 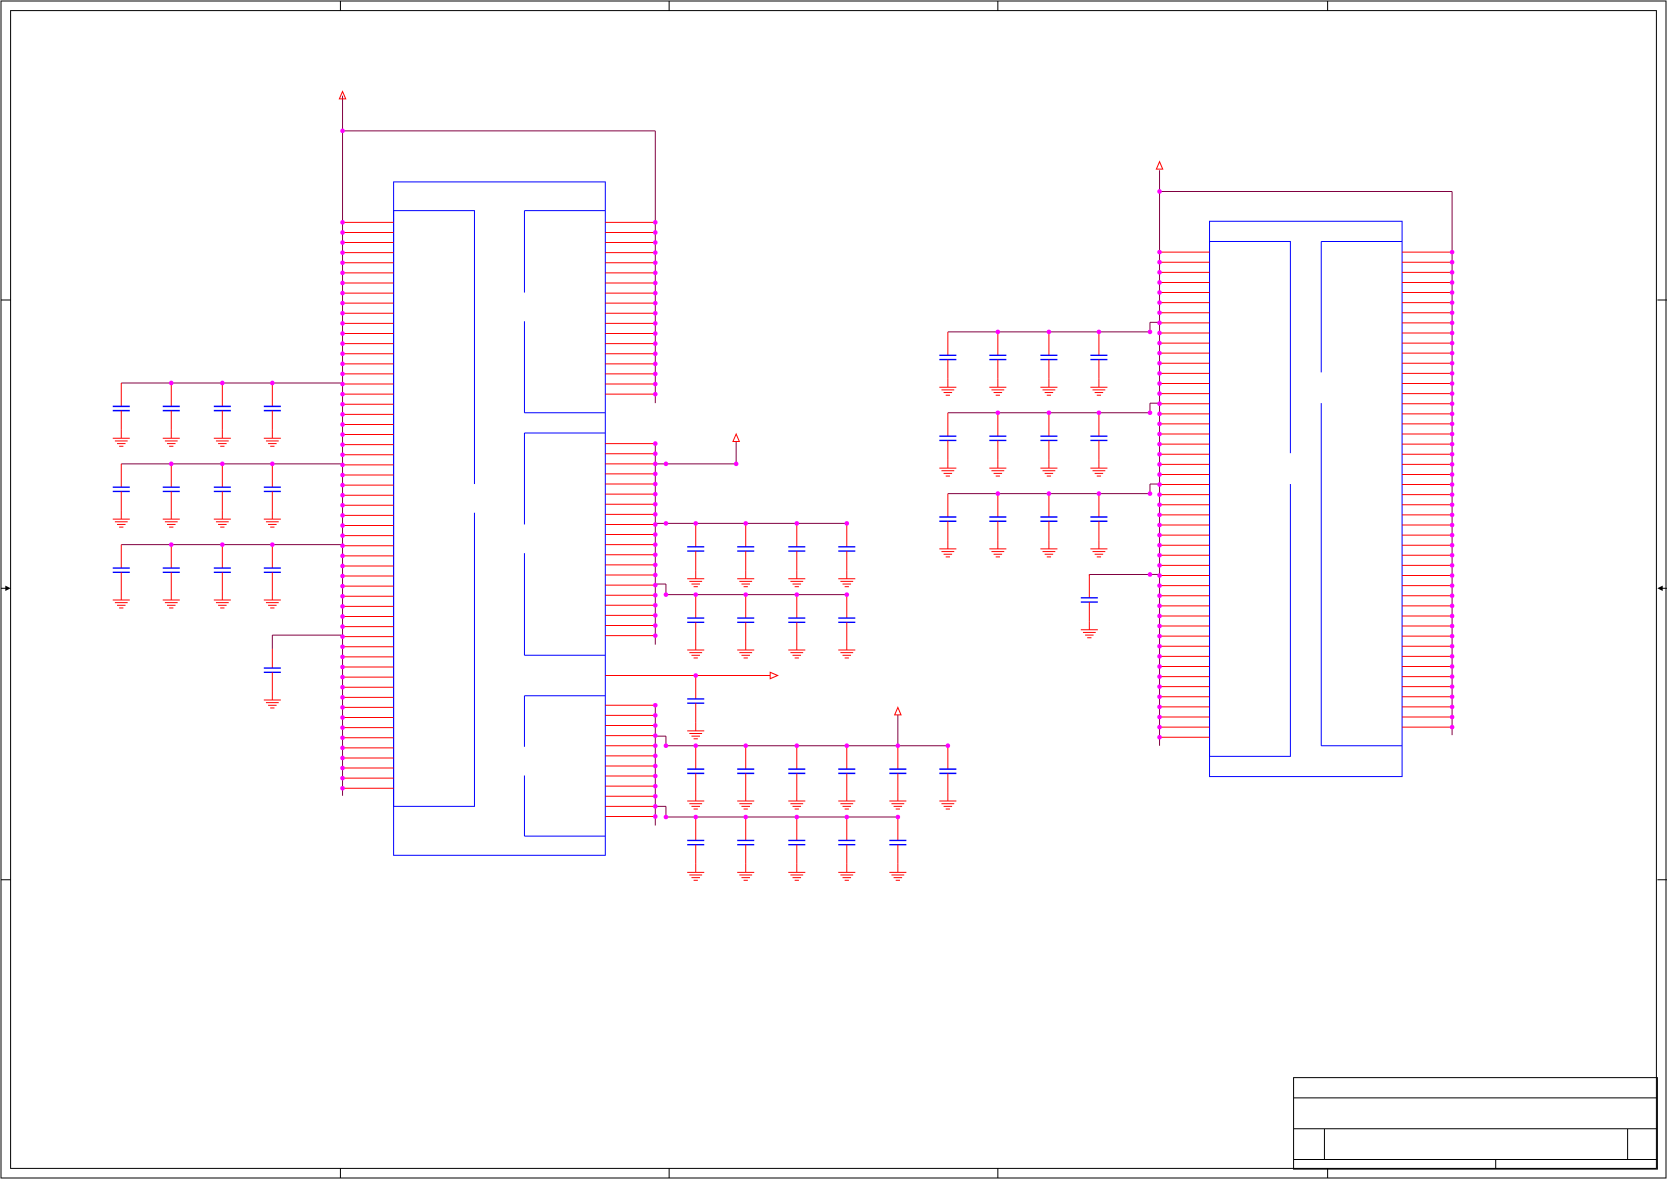 What do you see at coordinates (499, 518) in the screenshot?
I see `ic-body-left` at bounding box center [499, 518].